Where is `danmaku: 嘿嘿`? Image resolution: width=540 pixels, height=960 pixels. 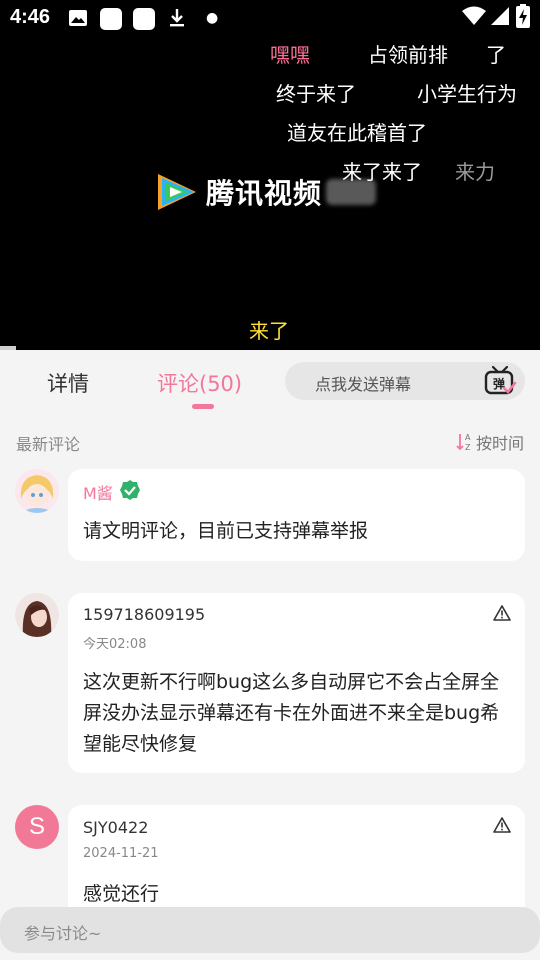
danmaku: 嘿嘿 is located at coordinates (290, 55).